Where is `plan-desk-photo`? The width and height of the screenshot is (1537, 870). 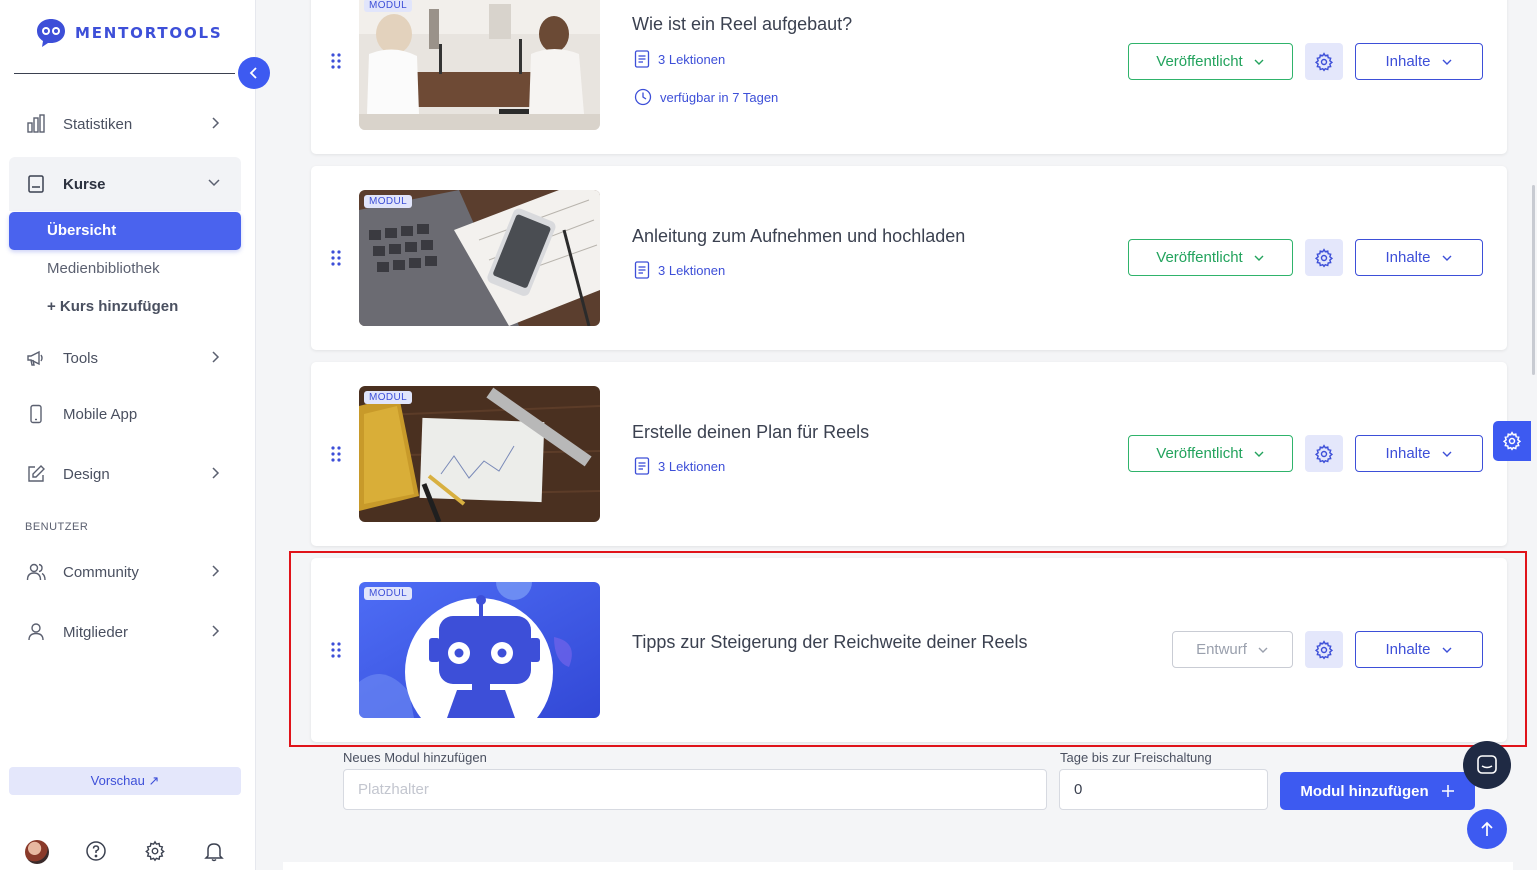 plan-desk-photo is located at coordinates (479, 454).